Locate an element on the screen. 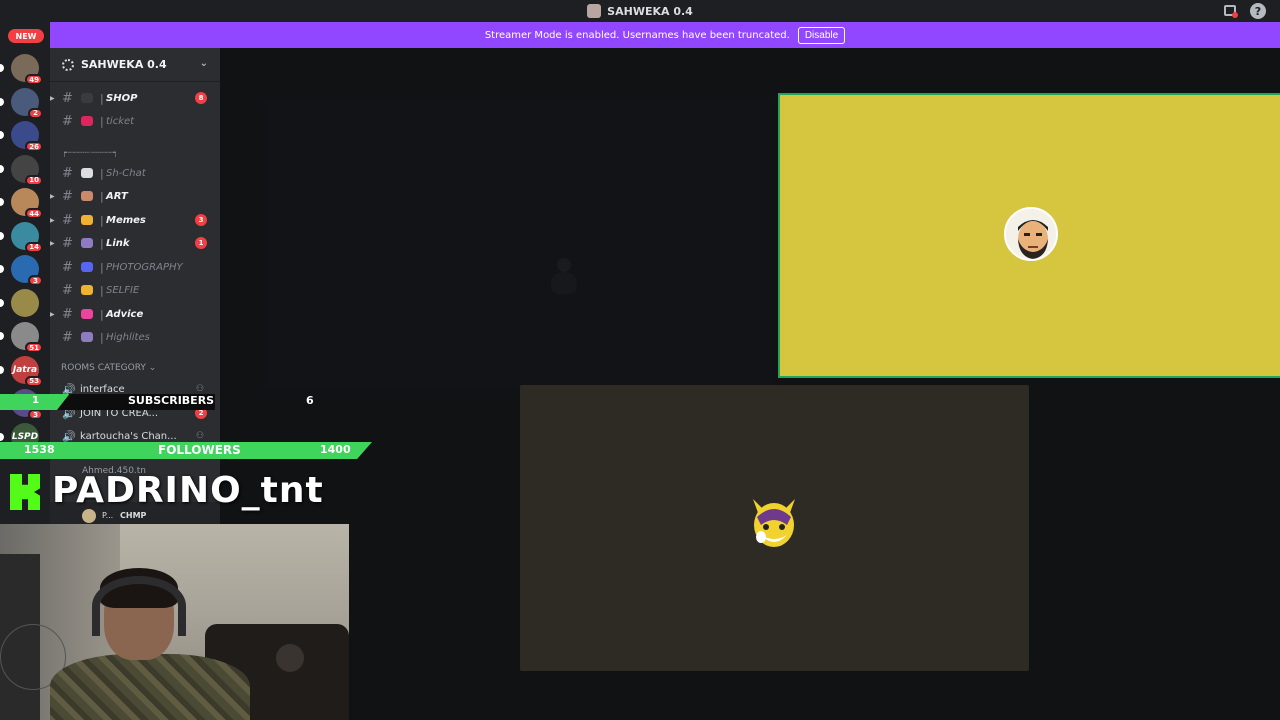 The height and width of the screenshot is (720, 1280). channel-name: ticket is located at coordinates (120, 121).